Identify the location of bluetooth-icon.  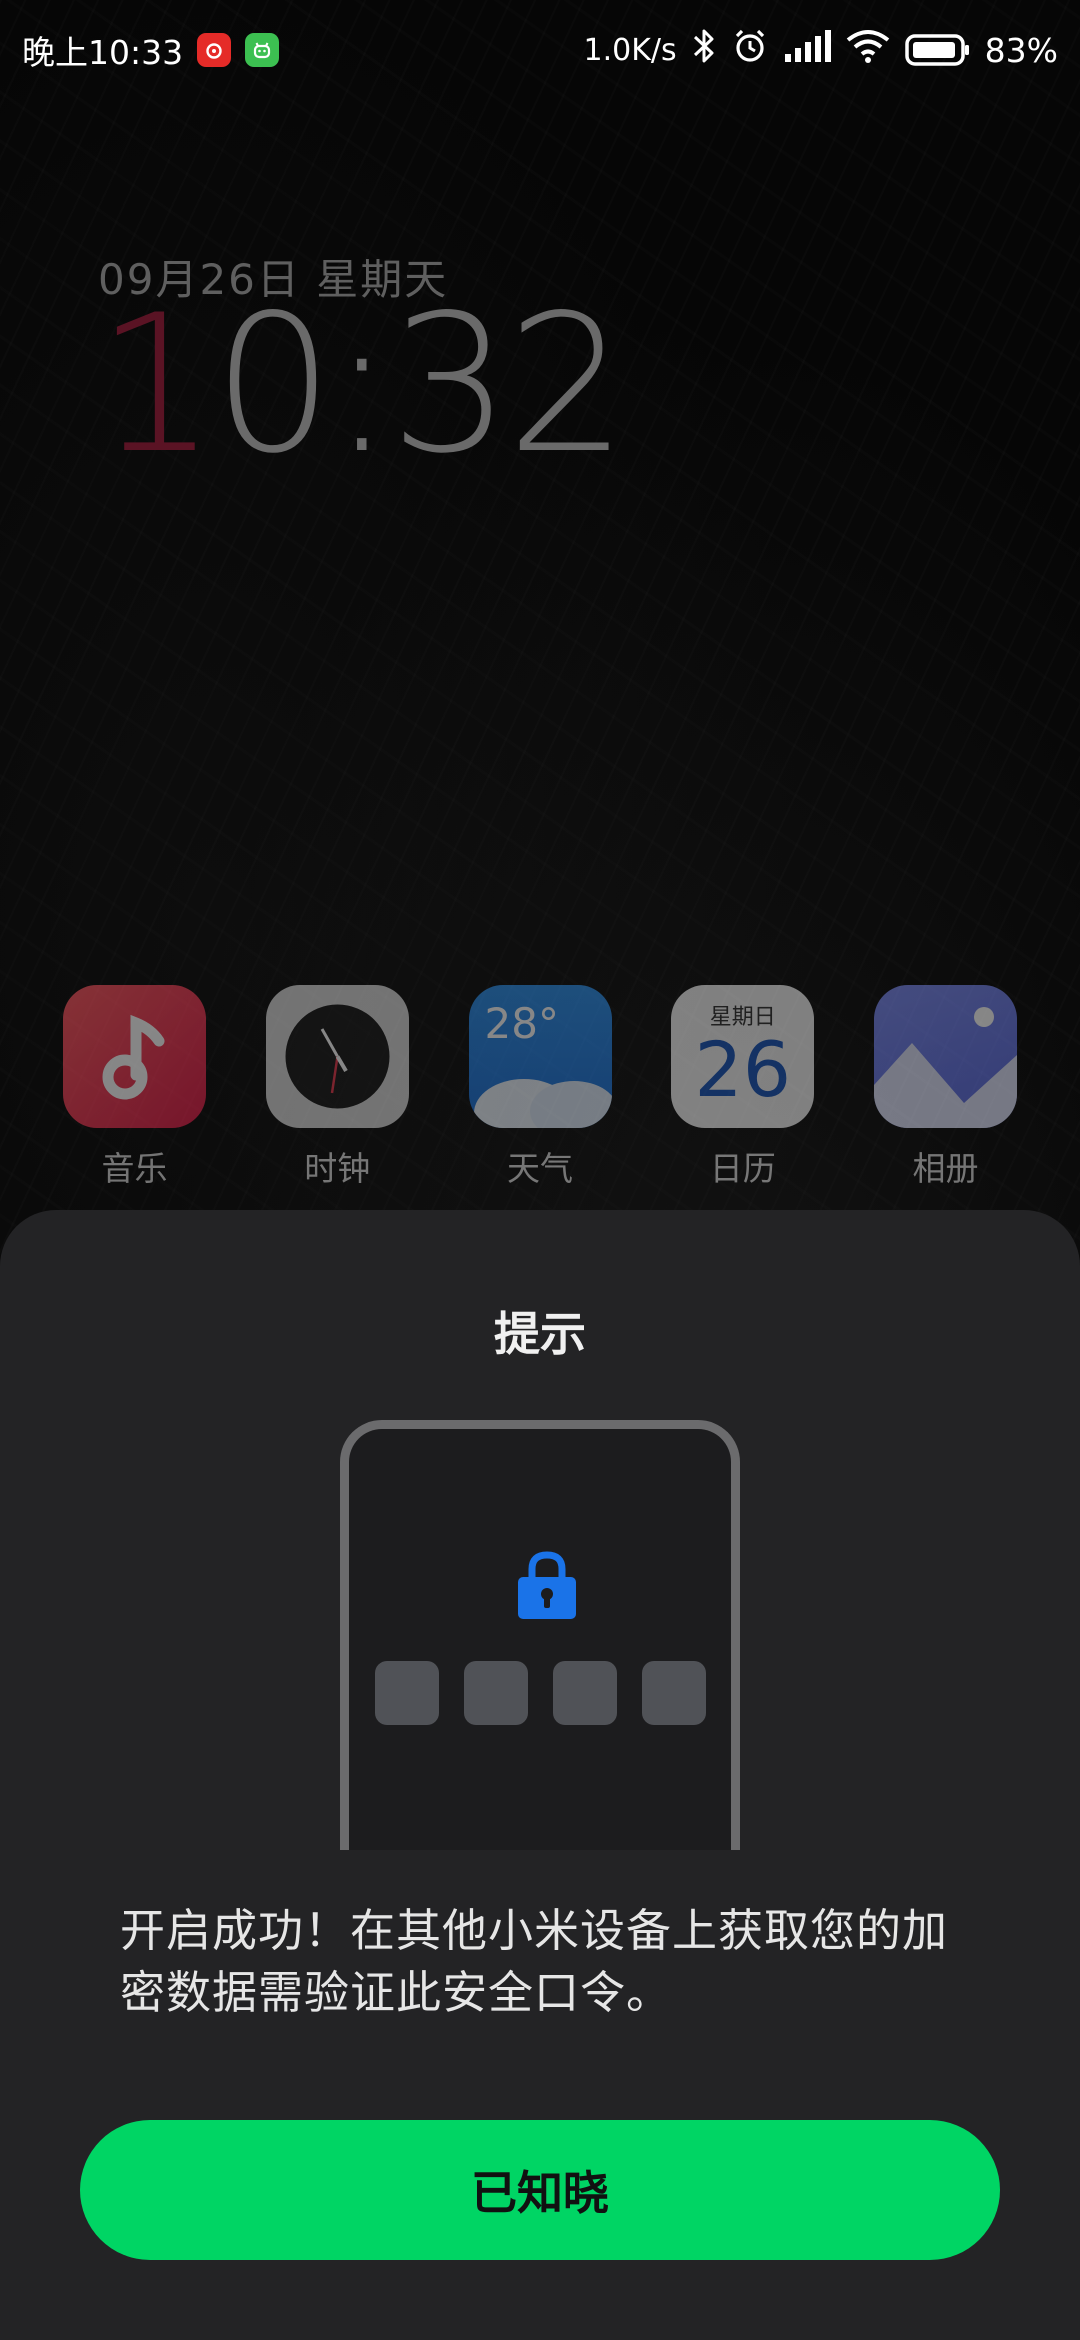
(704, 50).